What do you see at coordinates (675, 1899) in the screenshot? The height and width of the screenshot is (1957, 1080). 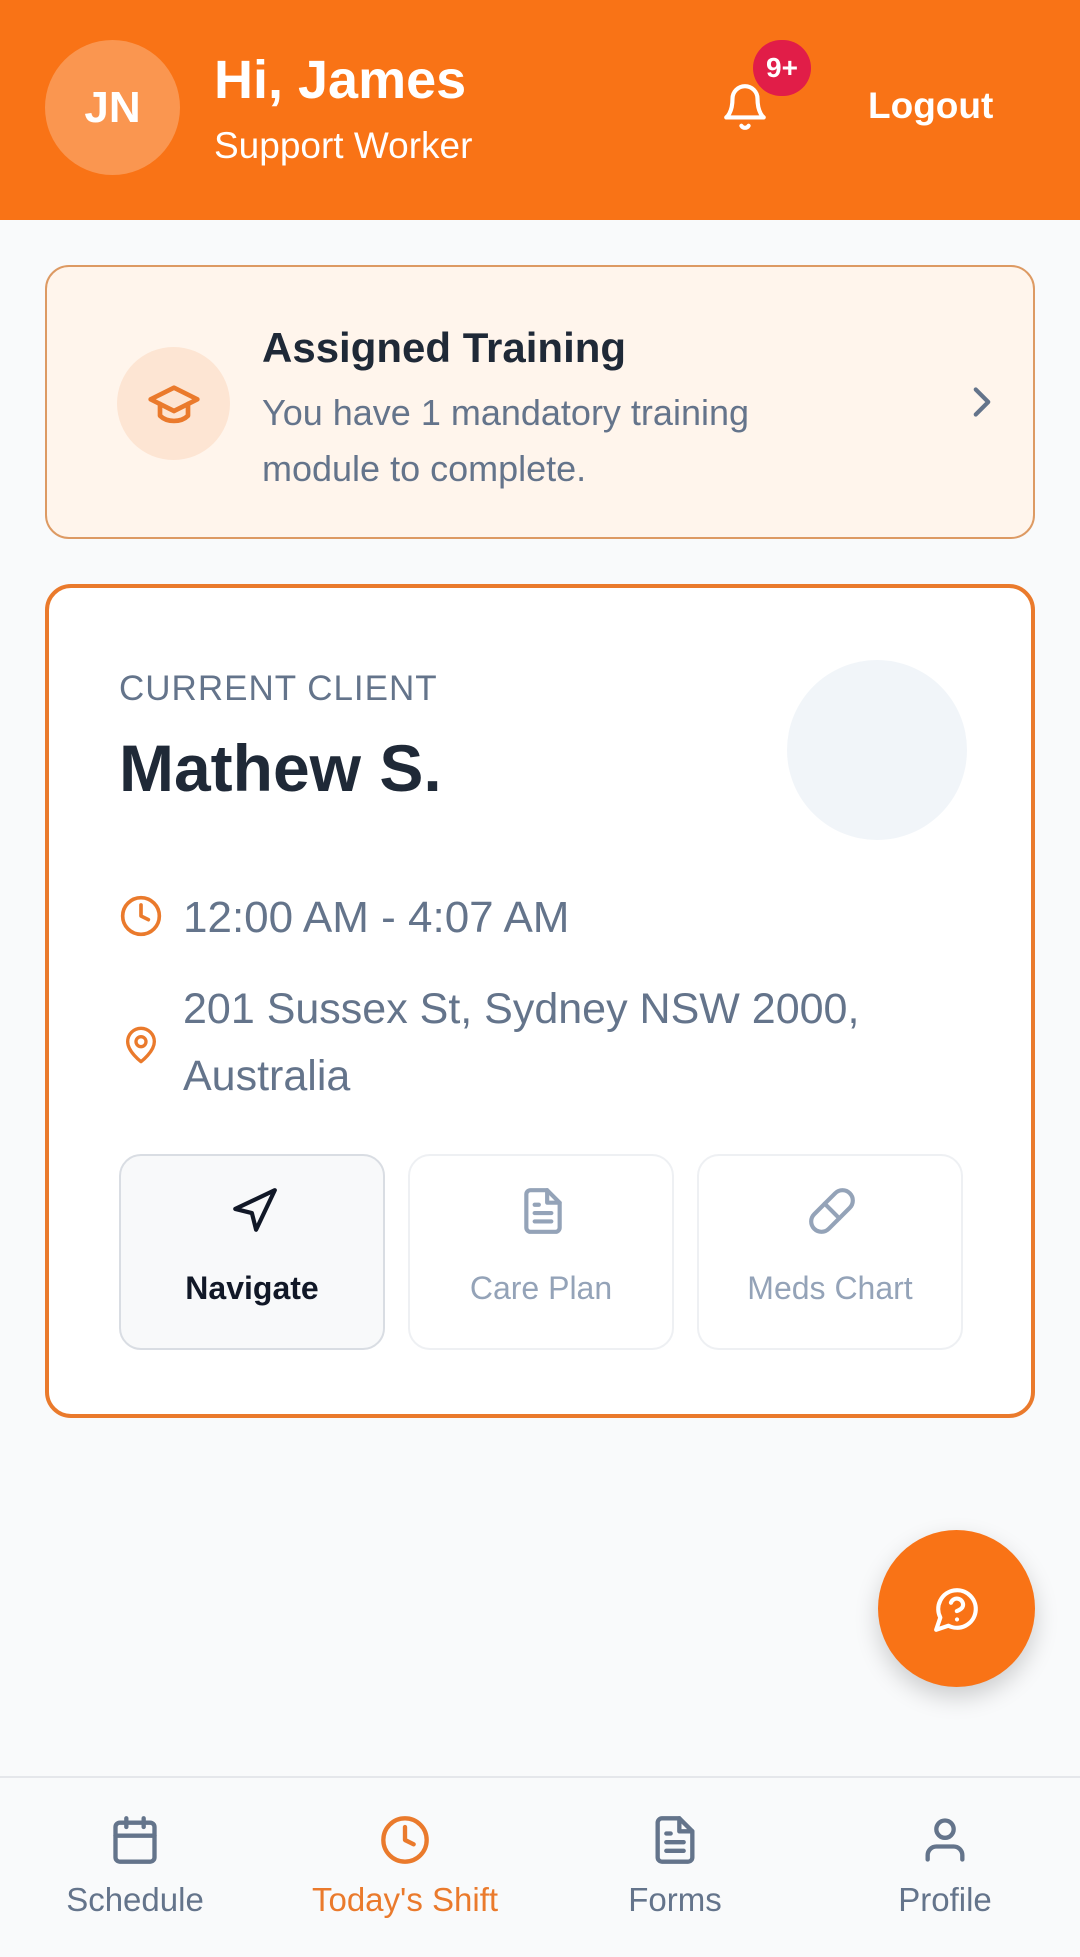 I see `nav-label-forms: Forms` at bounding box center [675, 1899].